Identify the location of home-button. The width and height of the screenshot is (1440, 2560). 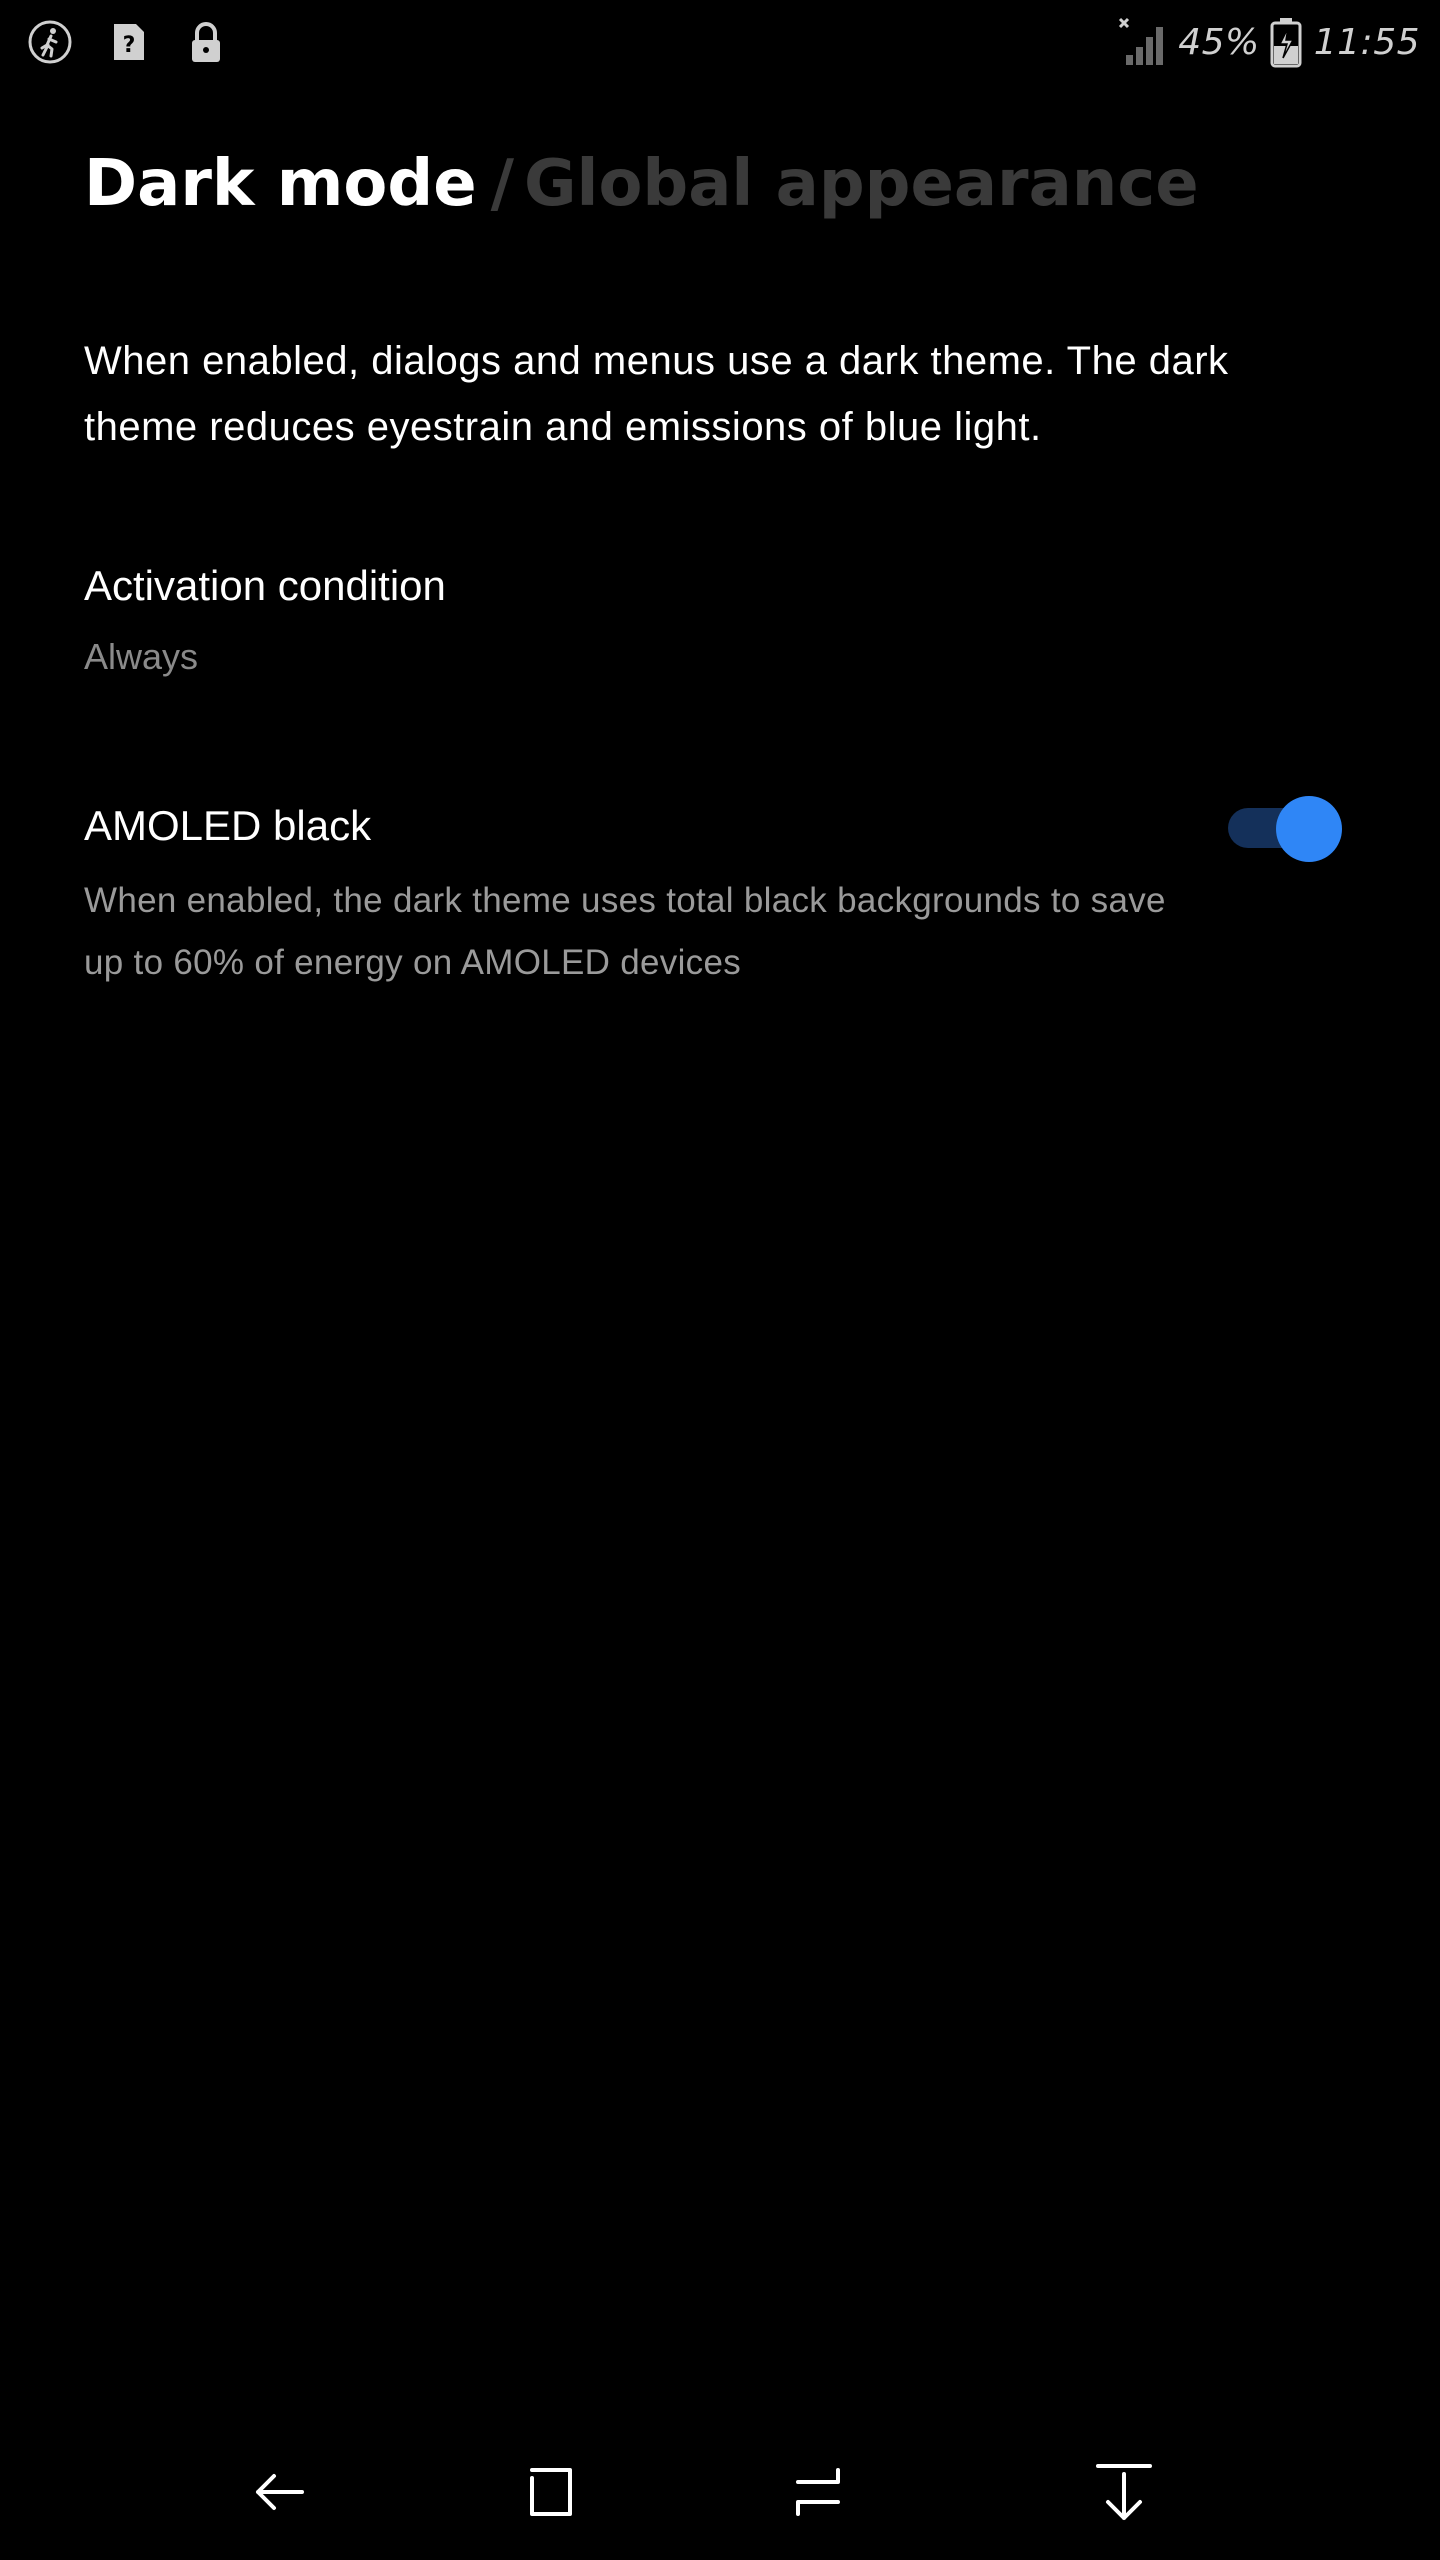
(550, 2492).